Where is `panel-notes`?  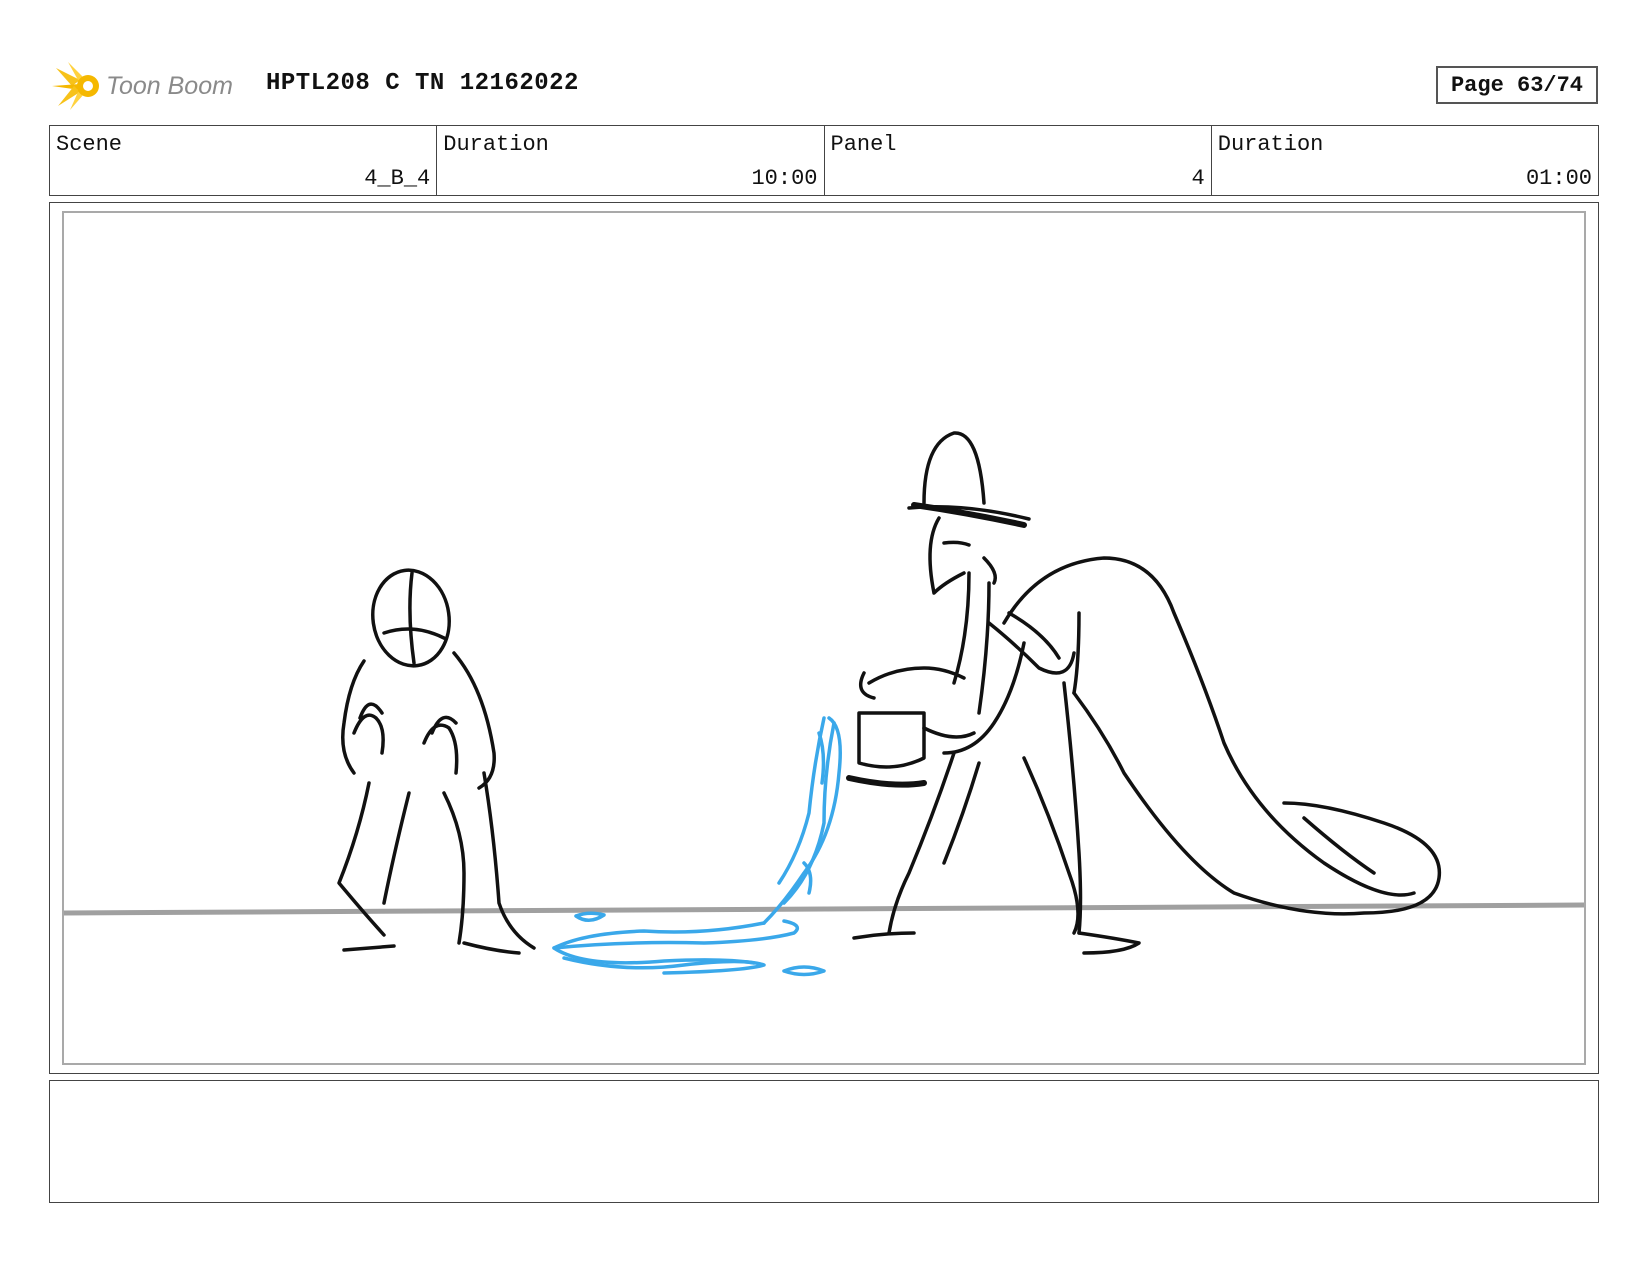 panel-notes is located at coordinates (824, 1141).